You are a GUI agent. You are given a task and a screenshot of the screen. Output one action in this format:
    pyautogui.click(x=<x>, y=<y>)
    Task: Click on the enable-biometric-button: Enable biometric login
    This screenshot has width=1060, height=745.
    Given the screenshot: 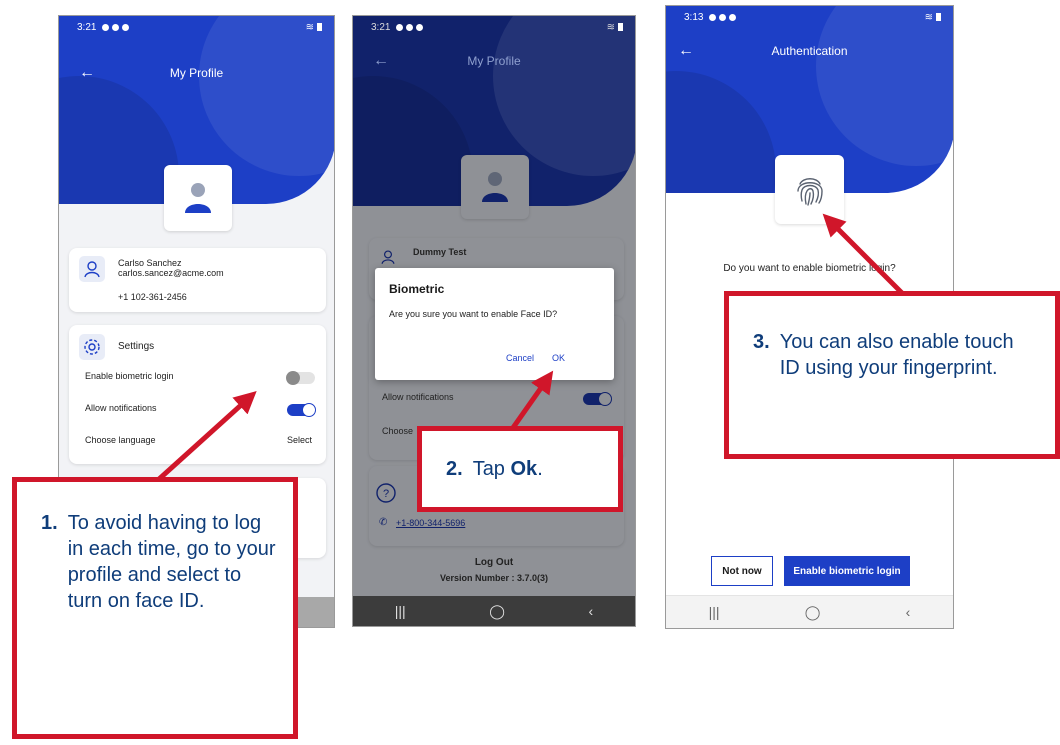 What is the action you would take?
    pyautogui.click(x=847, y=571)
    